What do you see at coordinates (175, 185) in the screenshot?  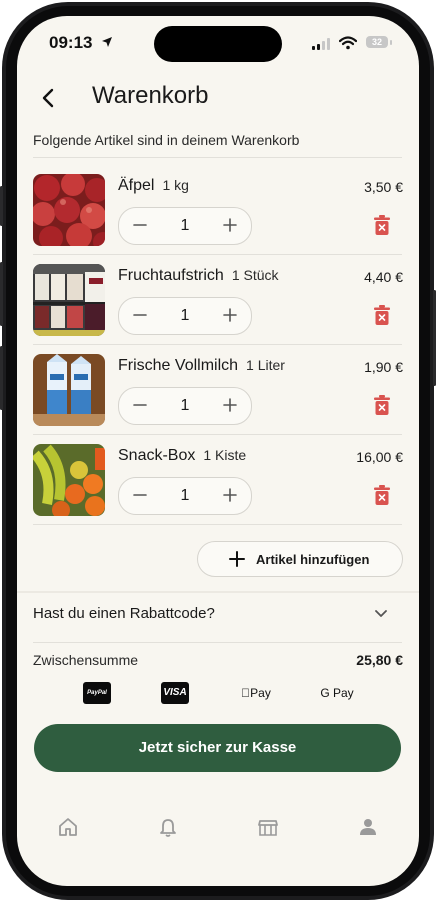 I see `item-unit: 1 kg` at bounding box center [175, 185].